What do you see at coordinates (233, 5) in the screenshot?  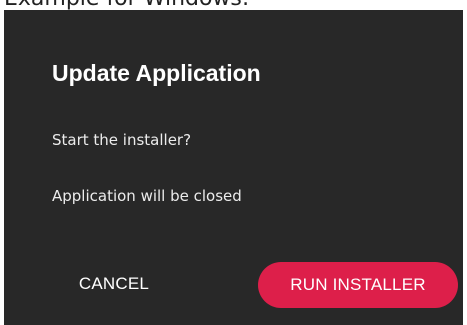 I see `caption-text: Example for Windows:` at bounding box center [233, 5].